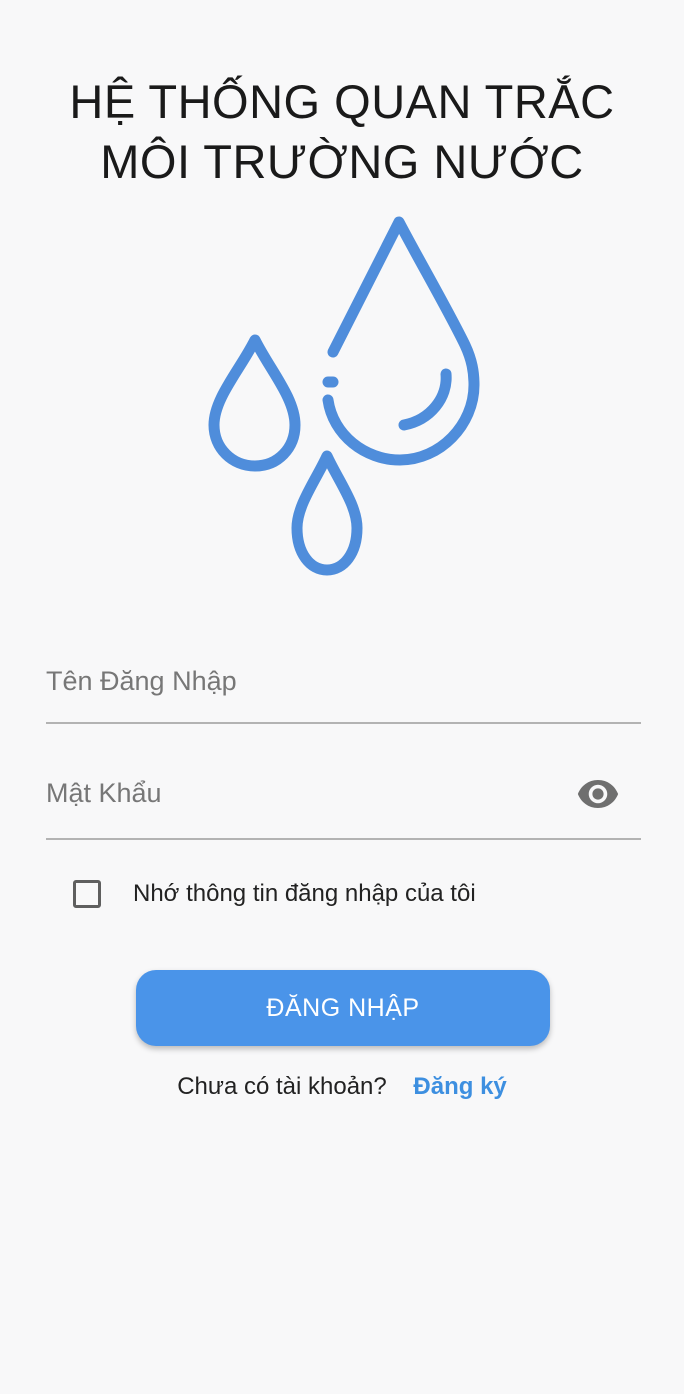 This screenshot has width=684, height=1394. I want to click on signup-link: Đăng ký, so click(459, 1086).